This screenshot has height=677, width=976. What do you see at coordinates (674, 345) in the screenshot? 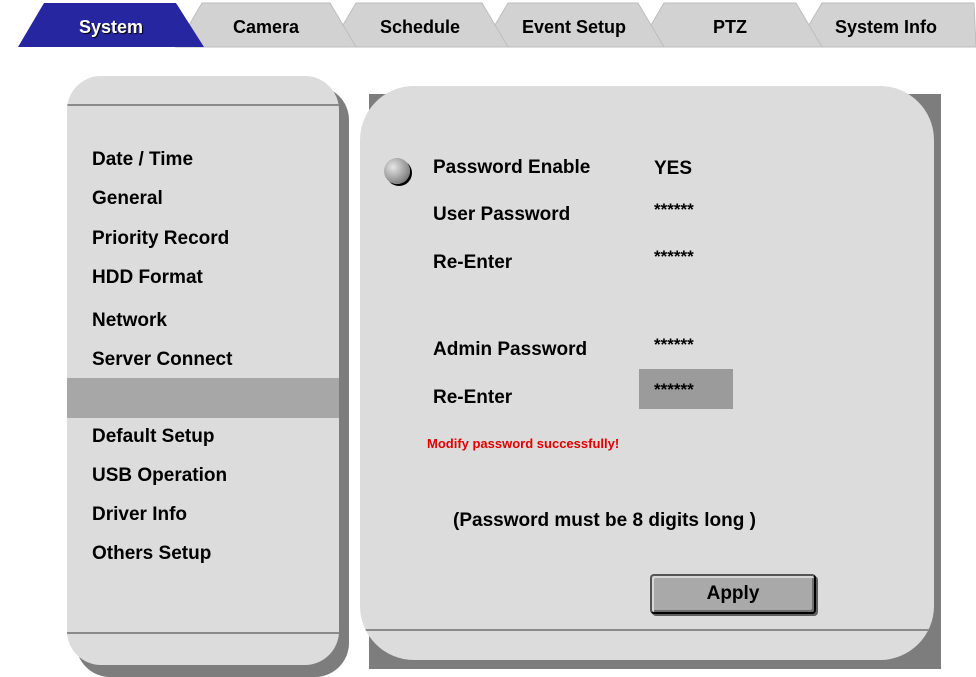
I see `admin-password-field: ******` at bounding box center [674, 345].